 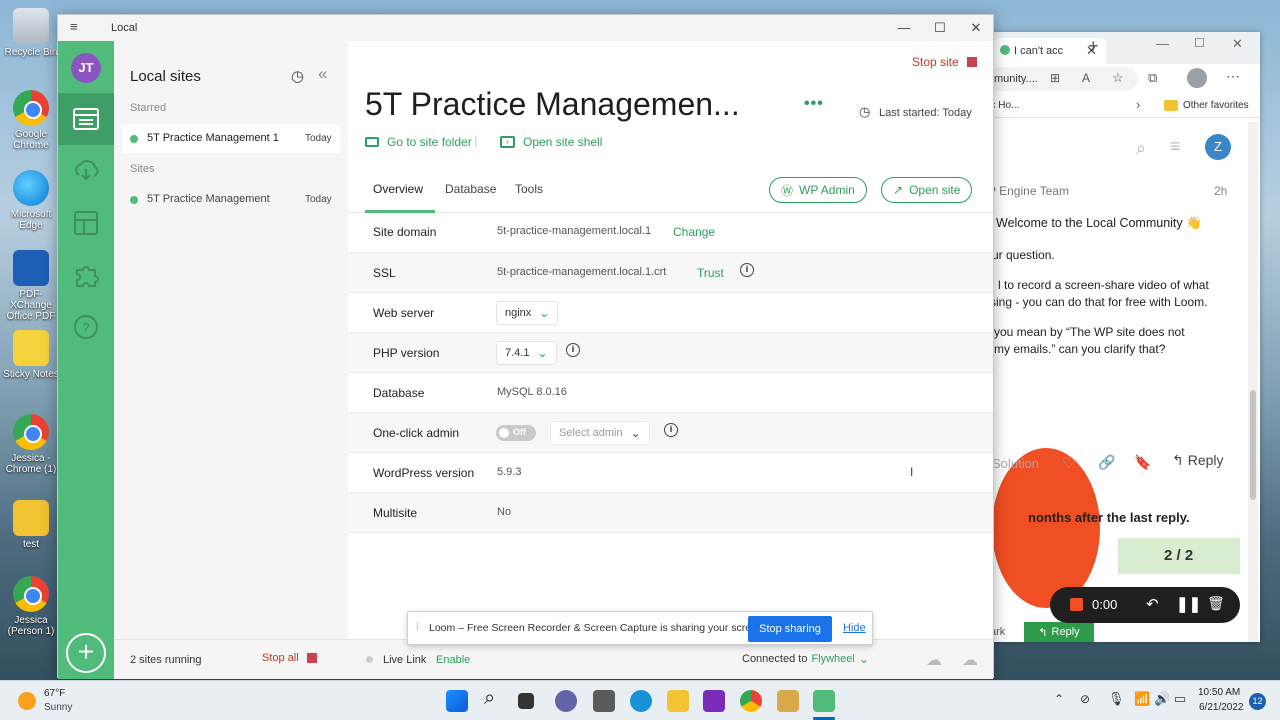 I want to click on snipping-tool-icon, so click(x=788, y=701).